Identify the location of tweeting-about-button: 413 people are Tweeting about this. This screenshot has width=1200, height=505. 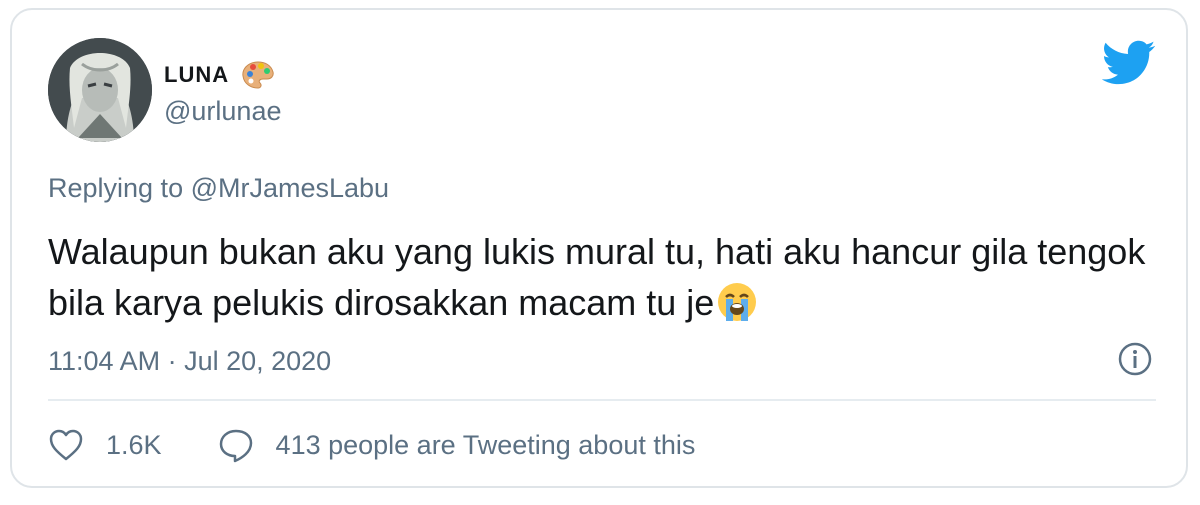
(457, 445).